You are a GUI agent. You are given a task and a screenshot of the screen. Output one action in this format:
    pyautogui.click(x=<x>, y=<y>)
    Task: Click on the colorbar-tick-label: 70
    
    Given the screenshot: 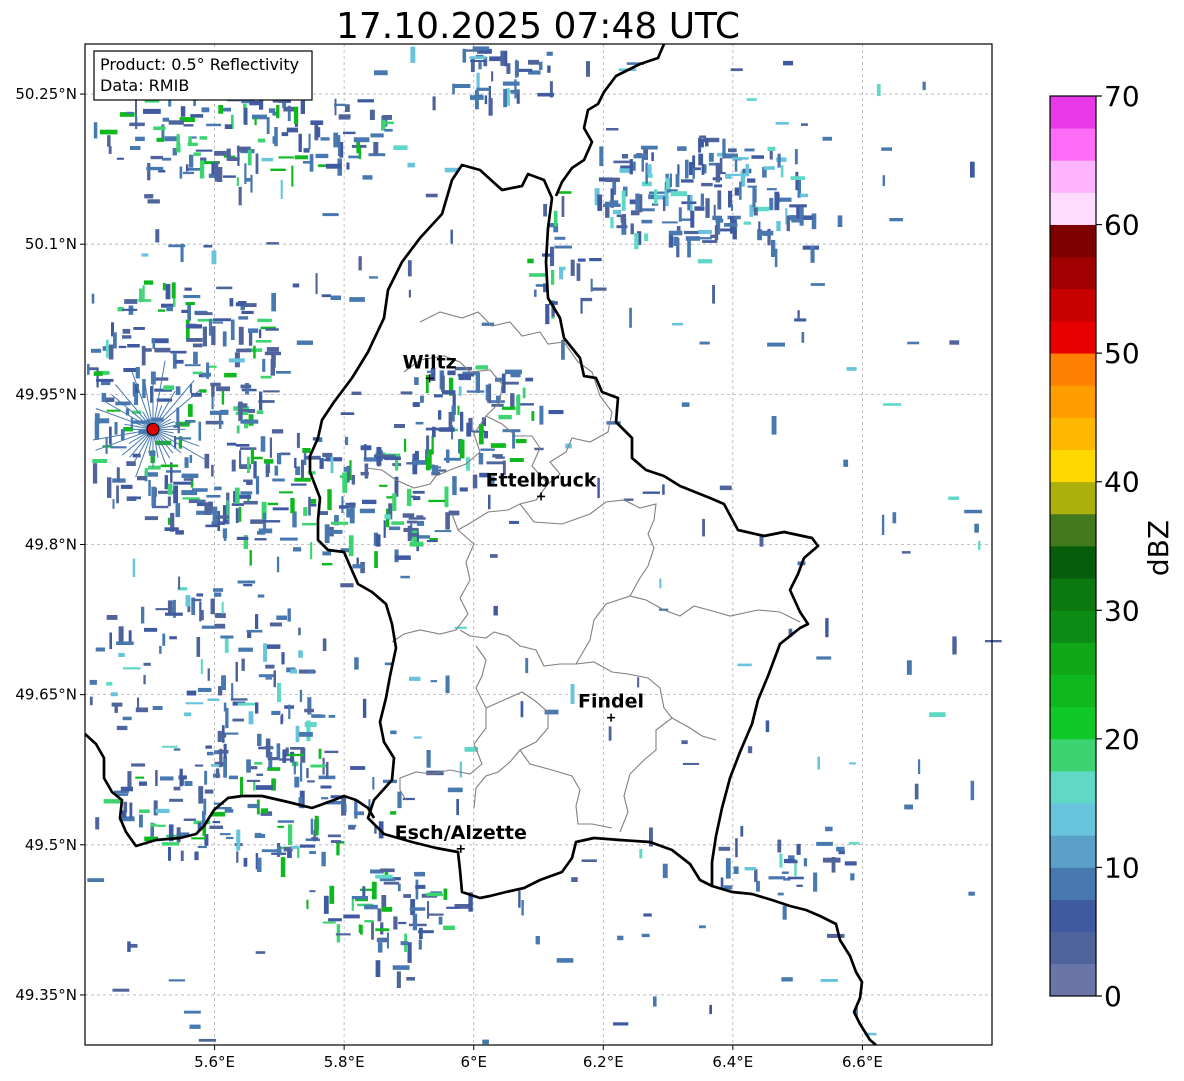 What is the action you would take?
    pyautogui.click(x=1122, y=96)
    